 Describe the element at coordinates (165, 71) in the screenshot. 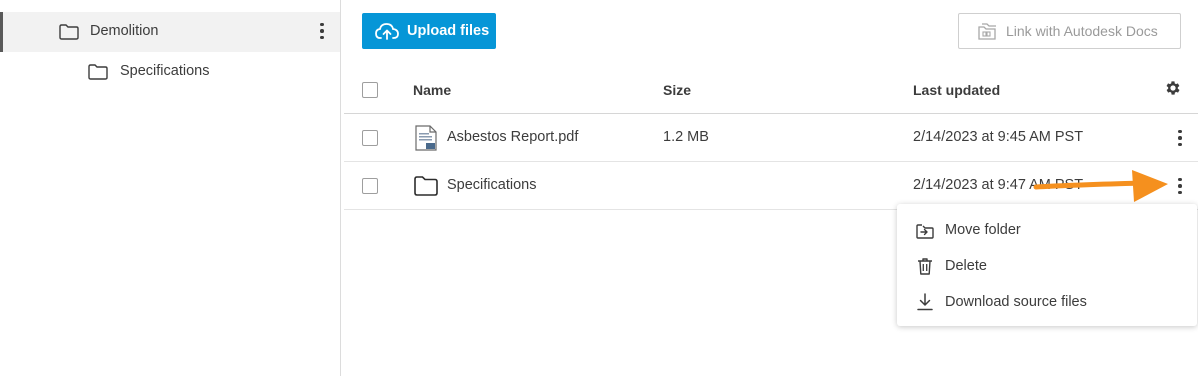

I see `tree-item-label: Specifications` at that location.